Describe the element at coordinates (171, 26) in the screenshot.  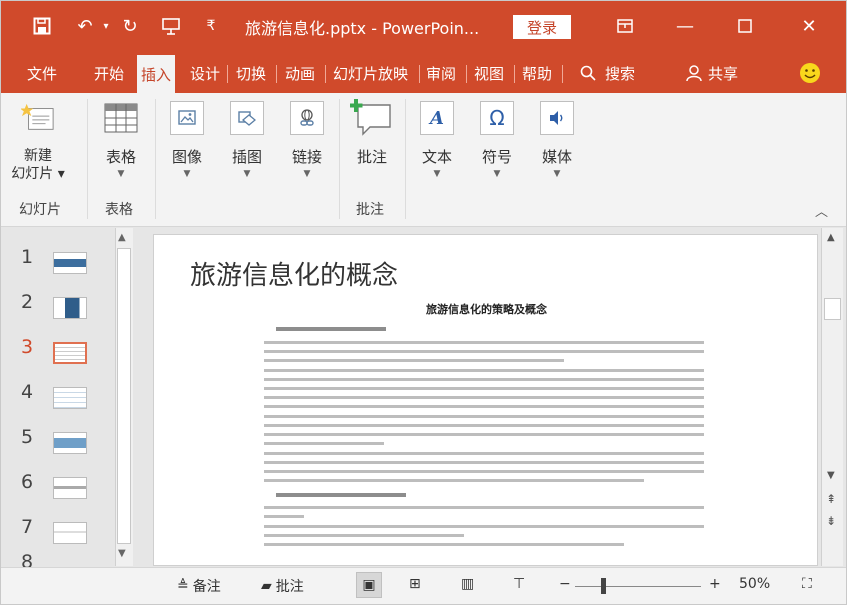
I see `present-icon` at that location.